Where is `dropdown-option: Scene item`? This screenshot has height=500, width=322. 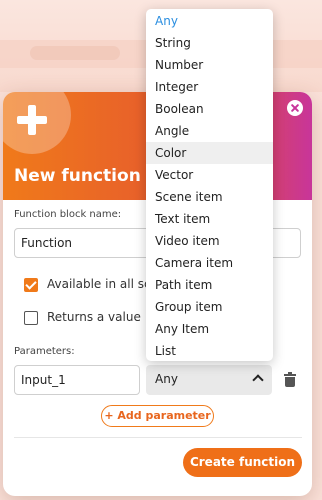 dropdown-option: Scene item is located at coordinates (209, 197).